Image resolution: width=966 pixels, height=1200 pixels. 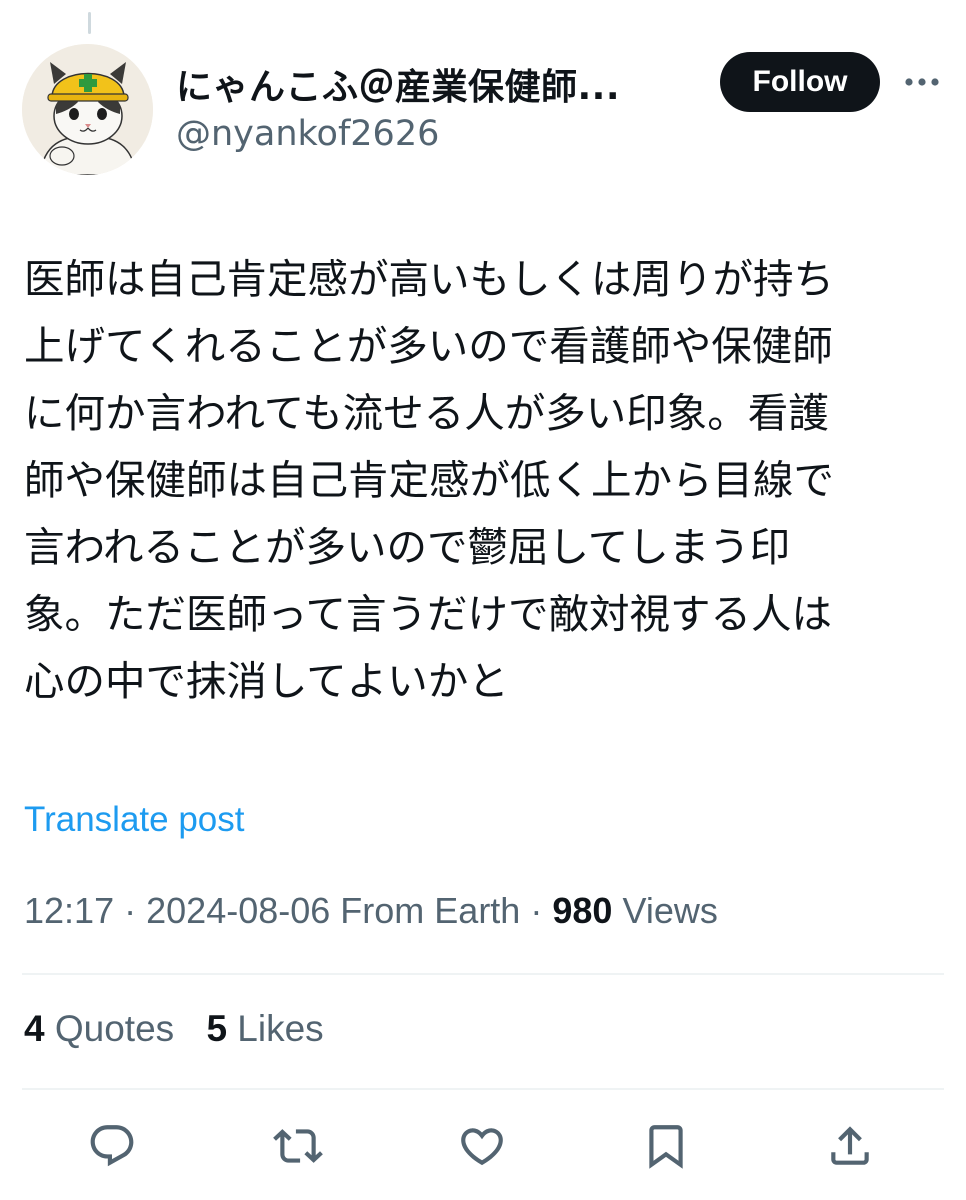 I want to click on avatar, so click(x=87, y=109).